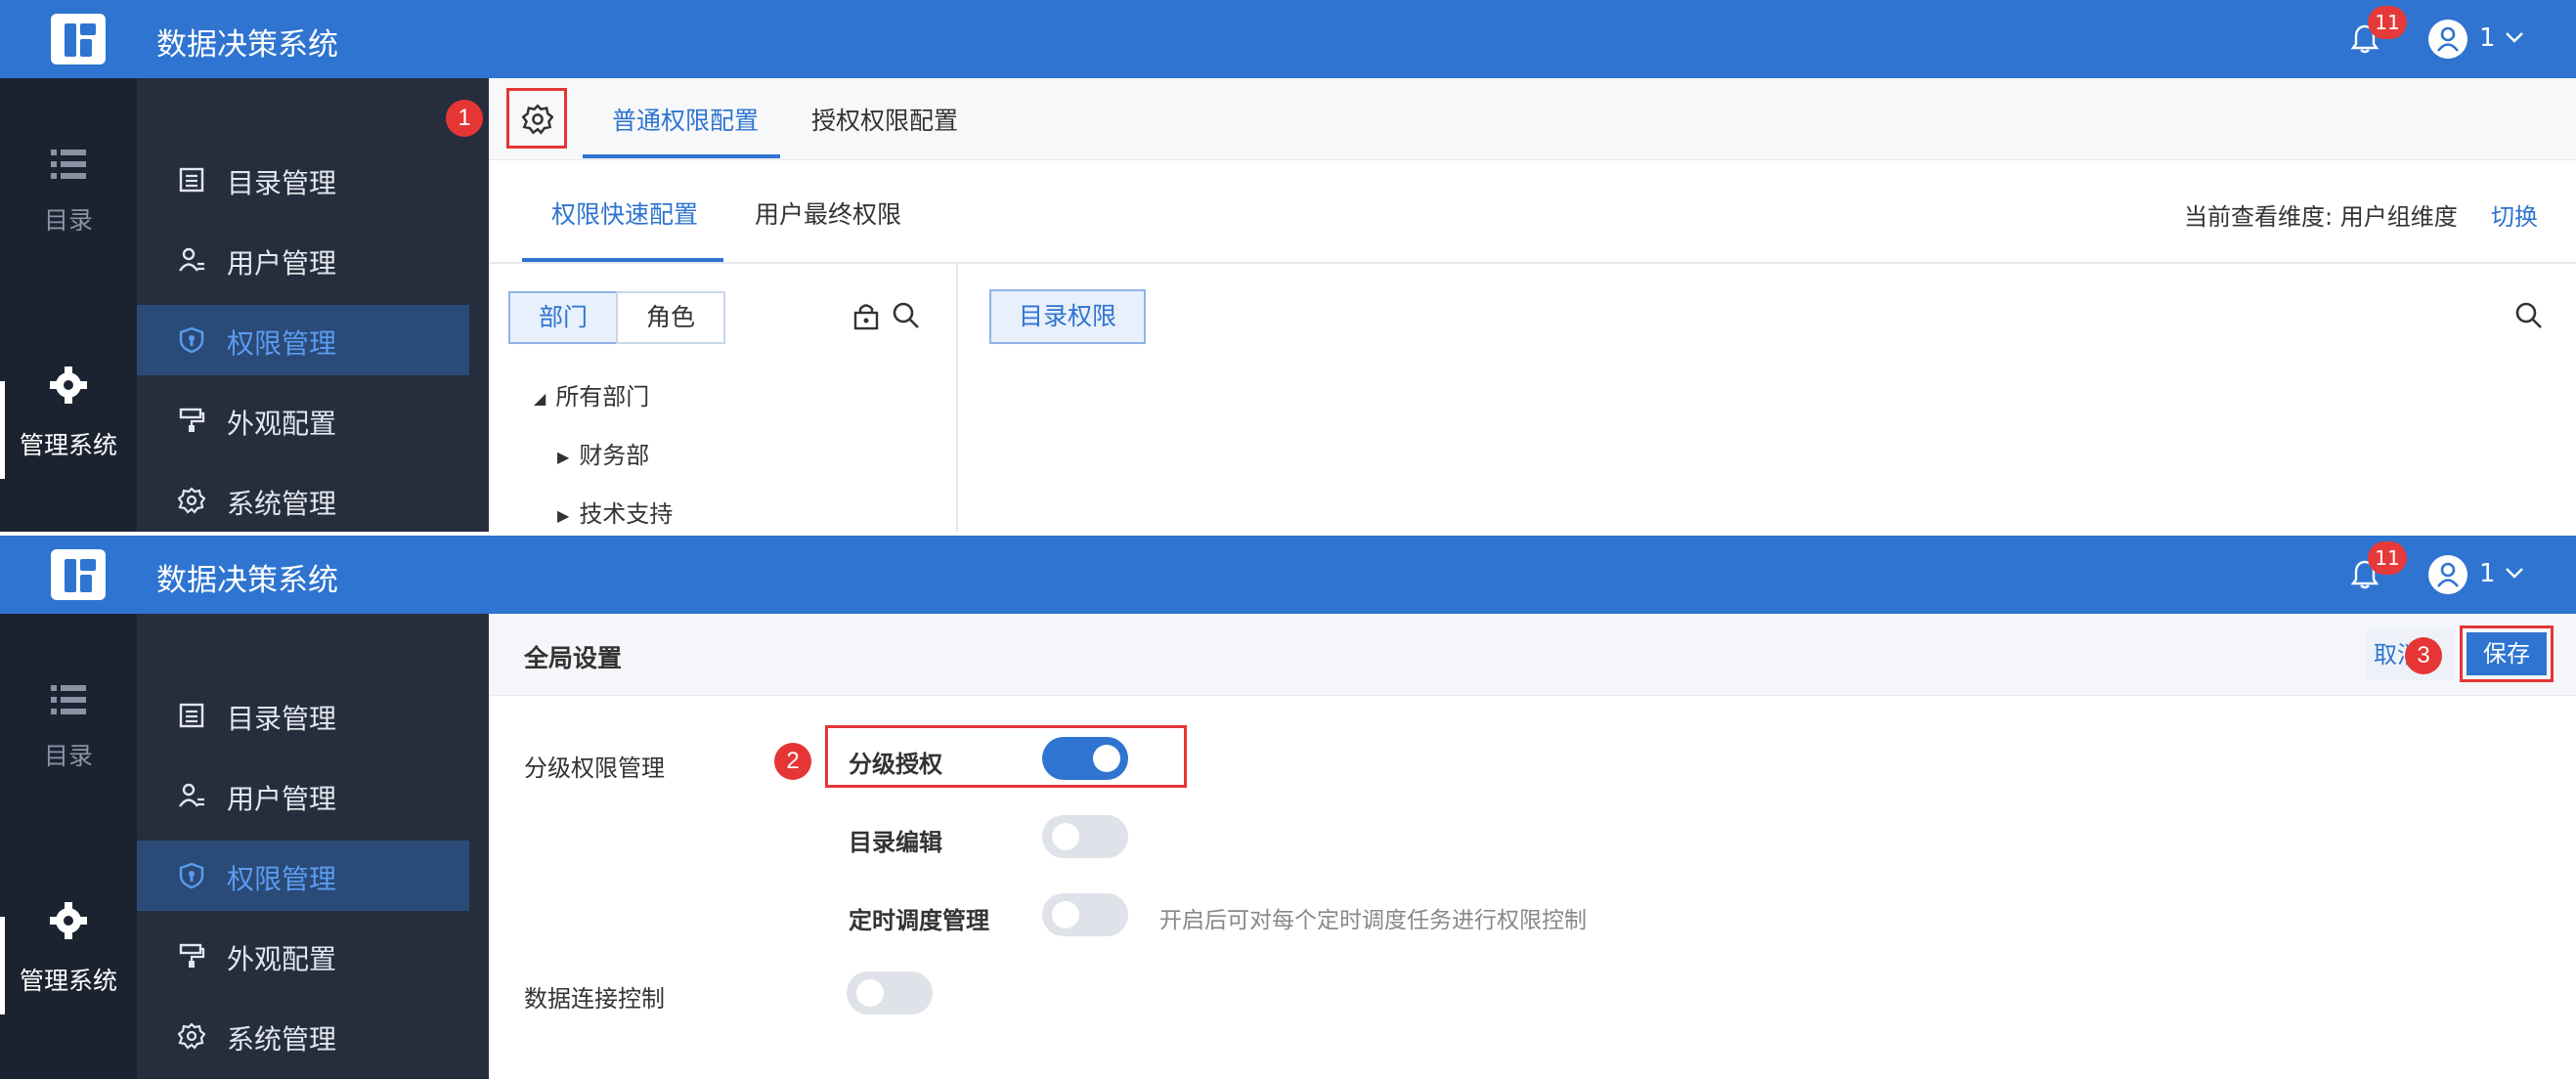  Describe the element at coordinates (68, 756) in the screenshot. I see `rail-catalog-label: 目录` at that location.